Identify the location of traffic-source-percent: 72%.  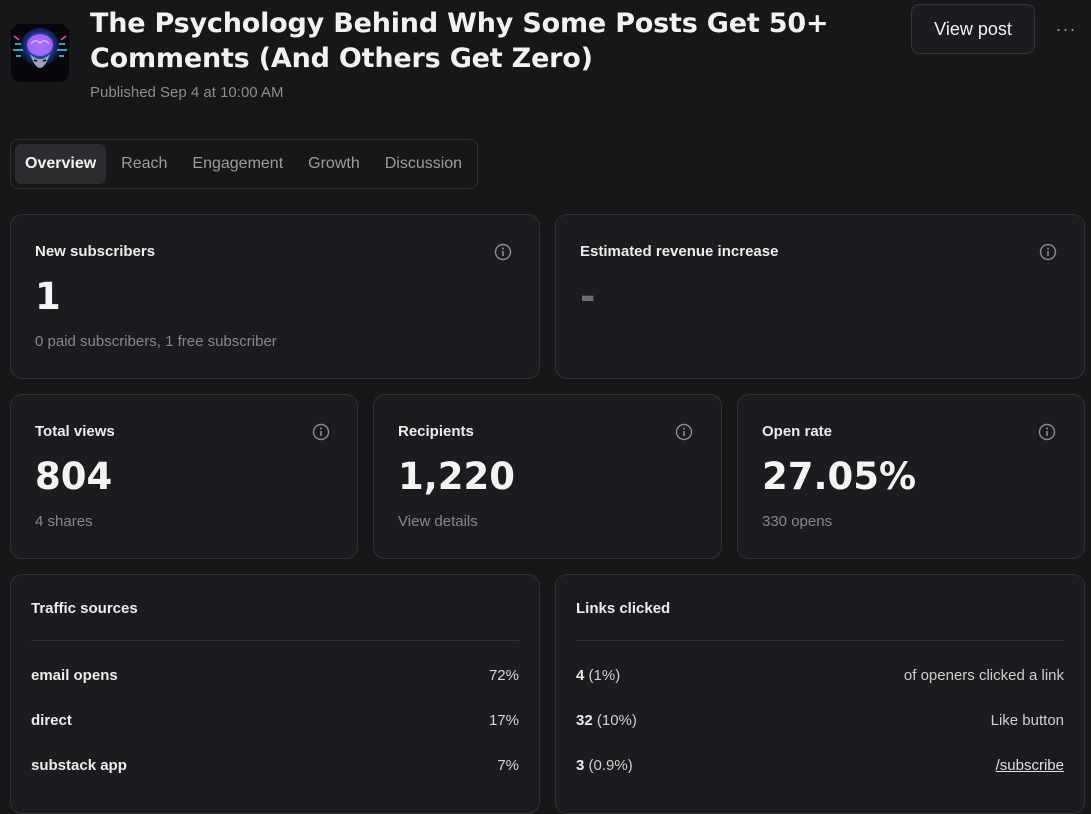
(503, 675).